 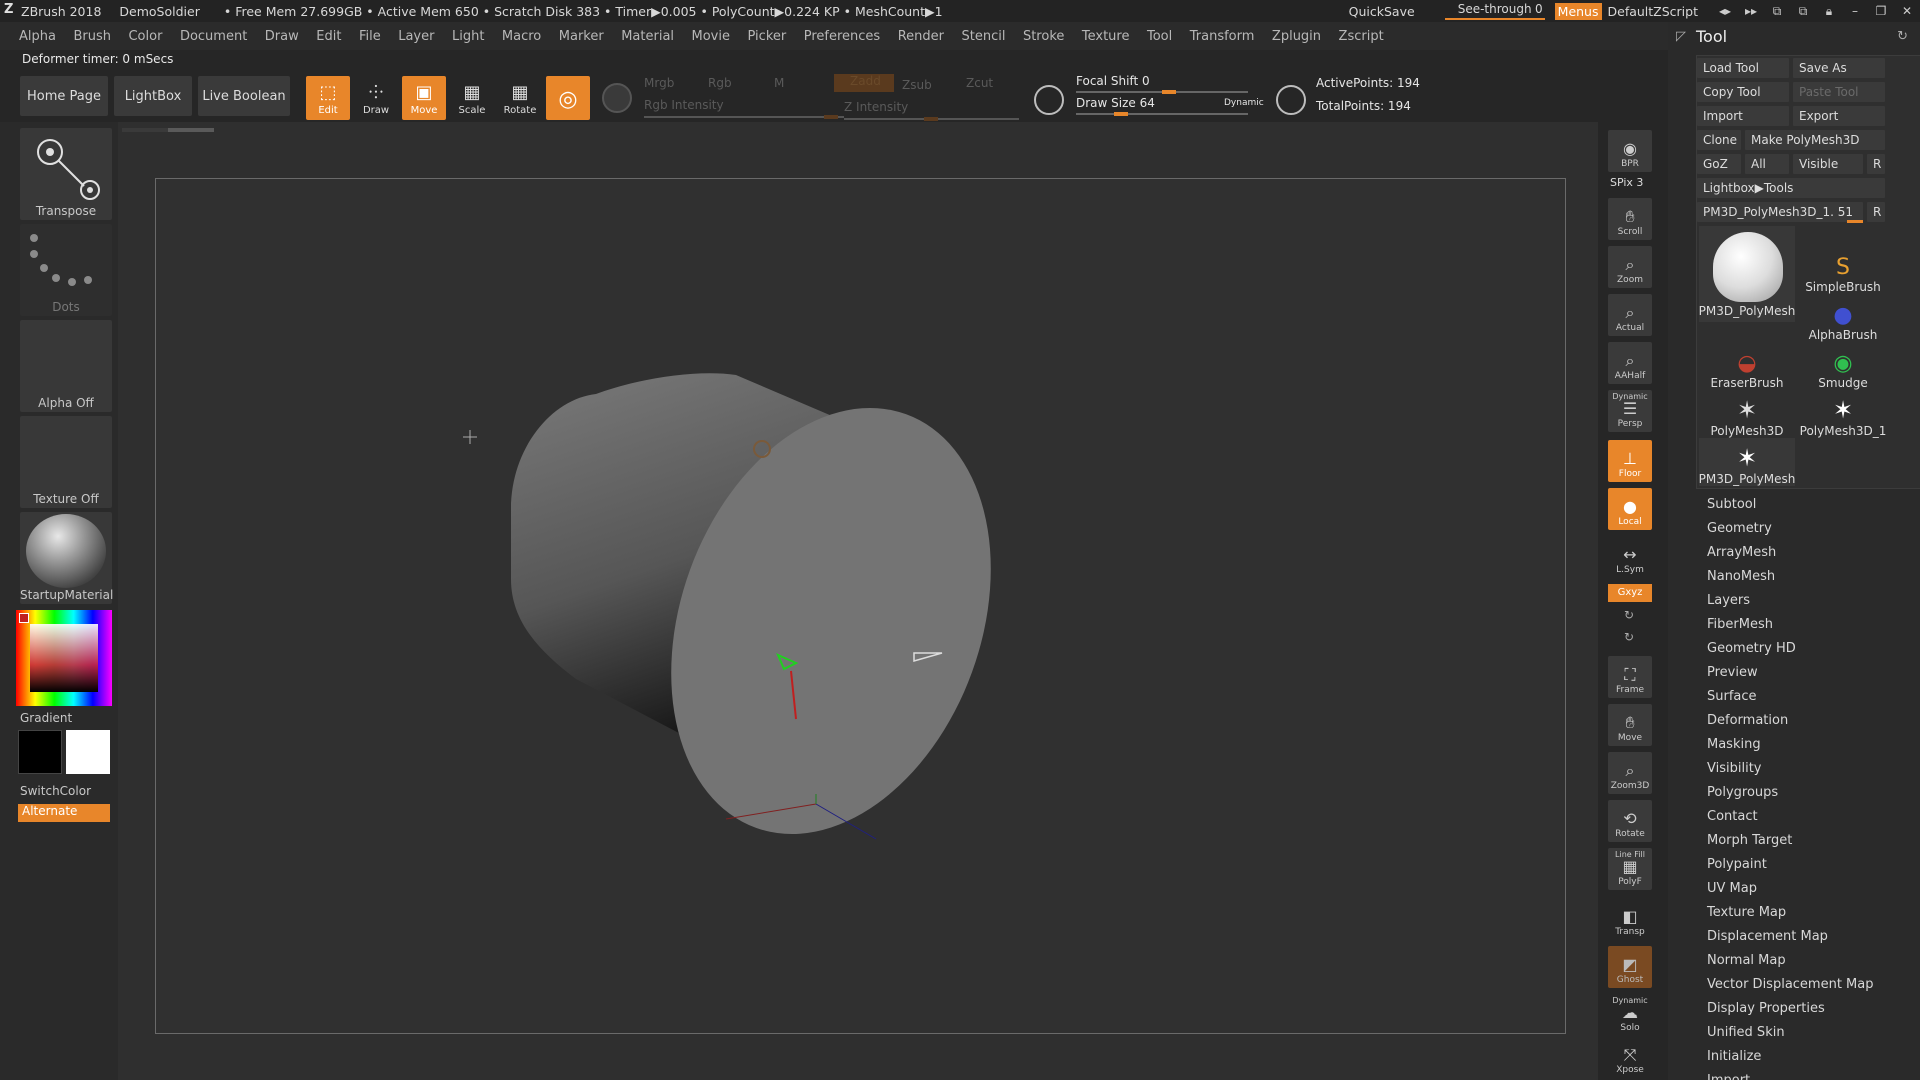 What do you see at coordinates (744, 117) in the screenshot?
I see `rgb-intensity-track` at bounding box center [744, 117].